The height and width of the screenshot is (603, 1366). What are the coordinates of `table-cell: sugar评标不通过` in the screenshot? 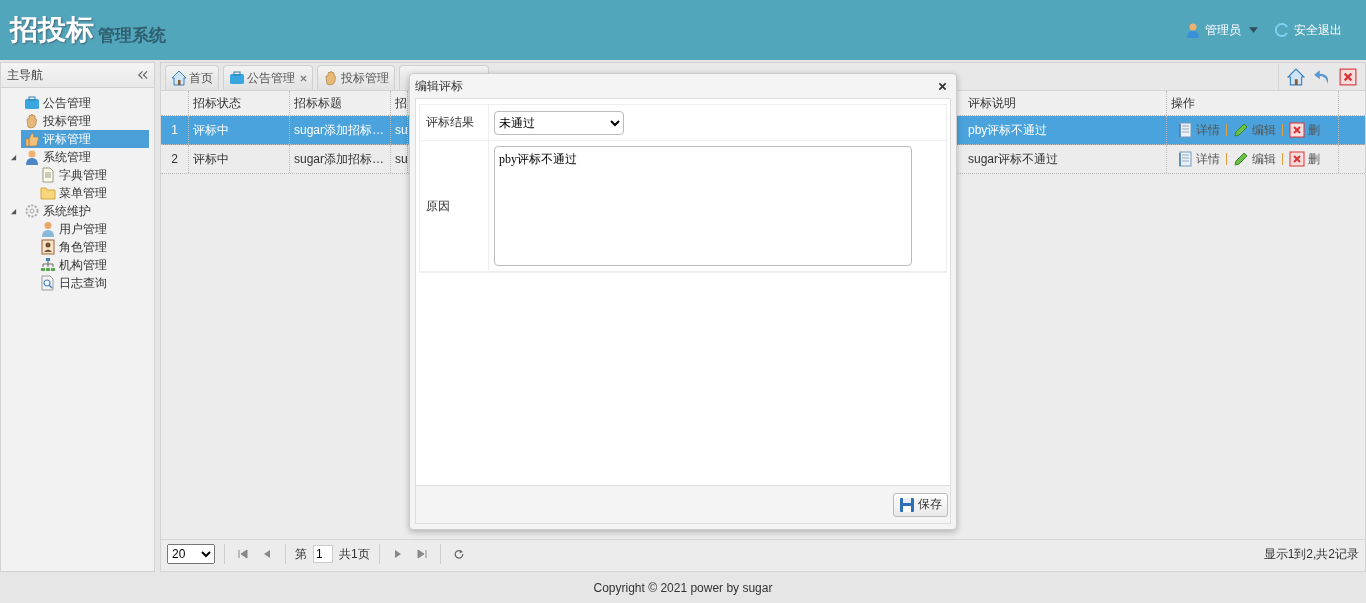 It's located at (1065, 159).